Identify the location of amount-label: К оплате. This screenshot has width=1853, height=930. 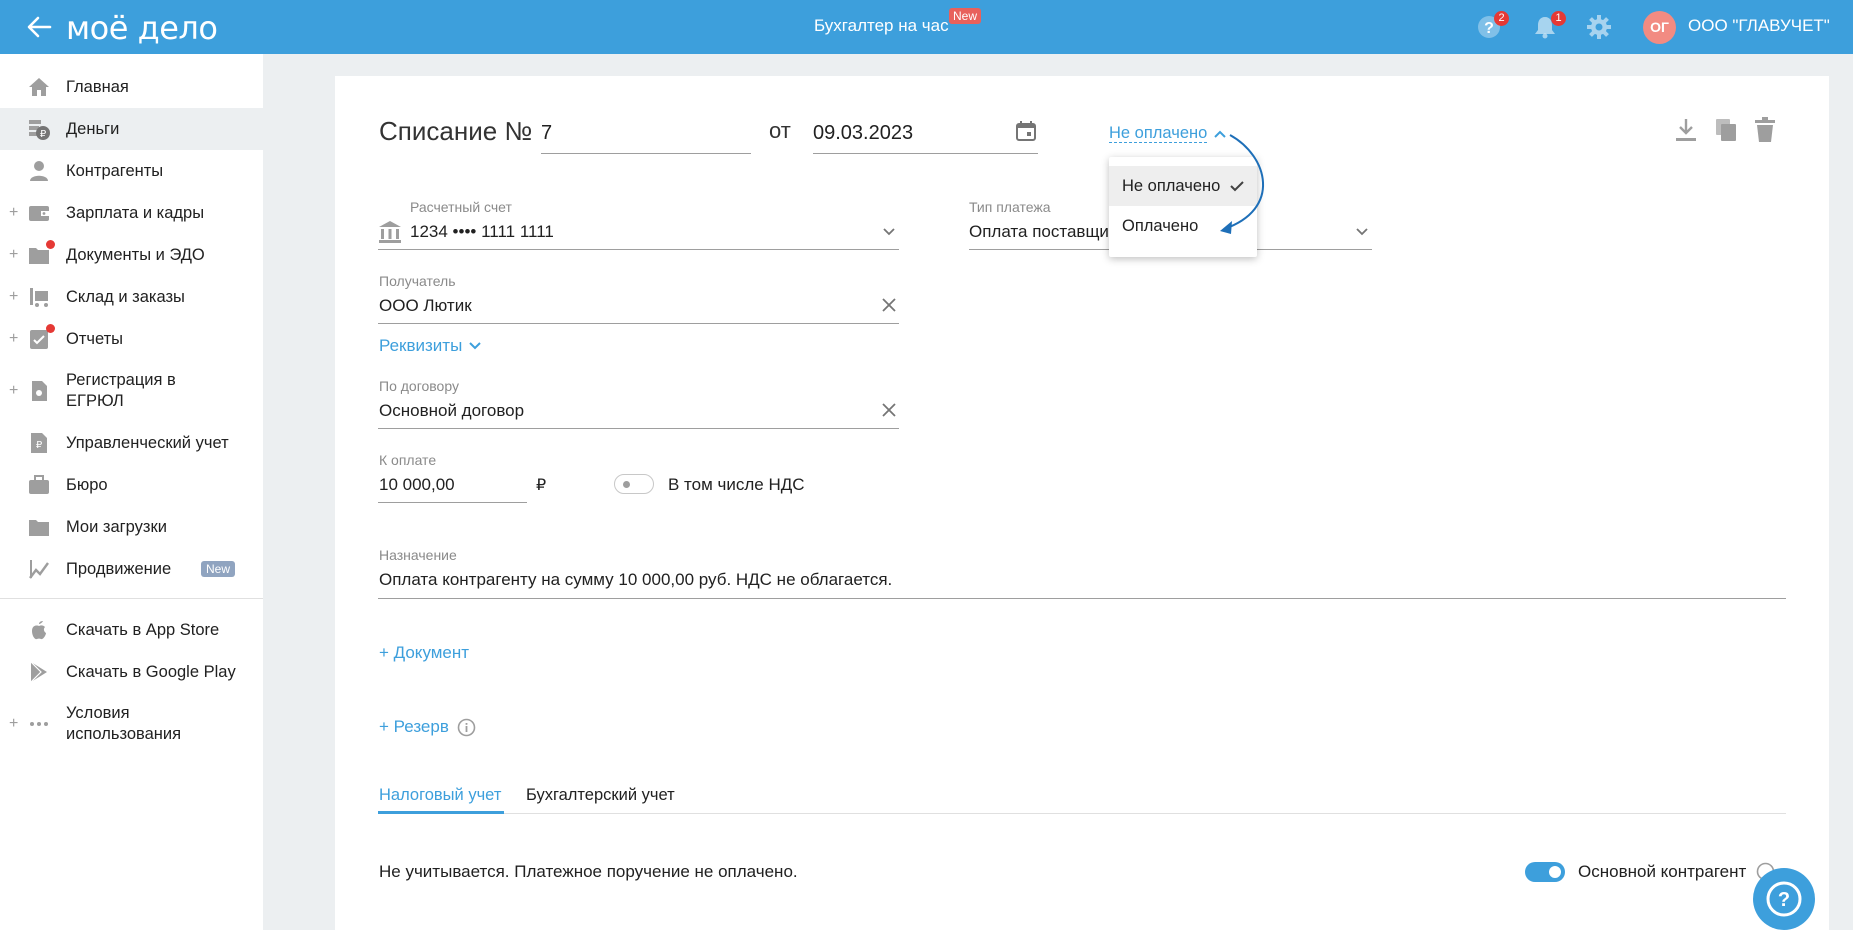
(408, 460).